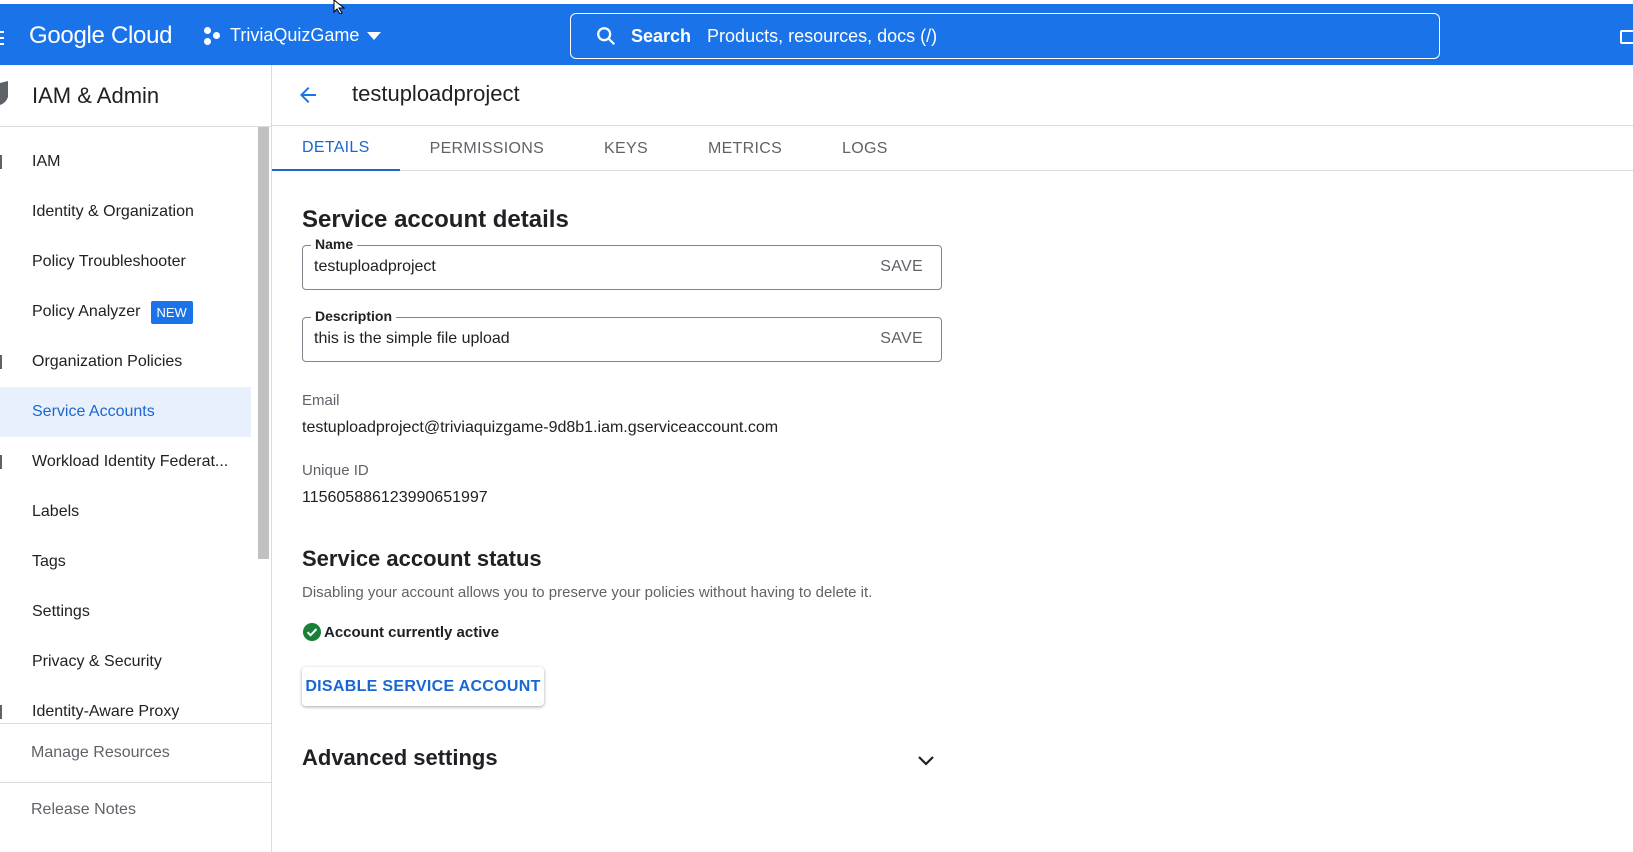  I want to click on sidebar-item-identity-organization: Identity & Organization, so click(125, 212).